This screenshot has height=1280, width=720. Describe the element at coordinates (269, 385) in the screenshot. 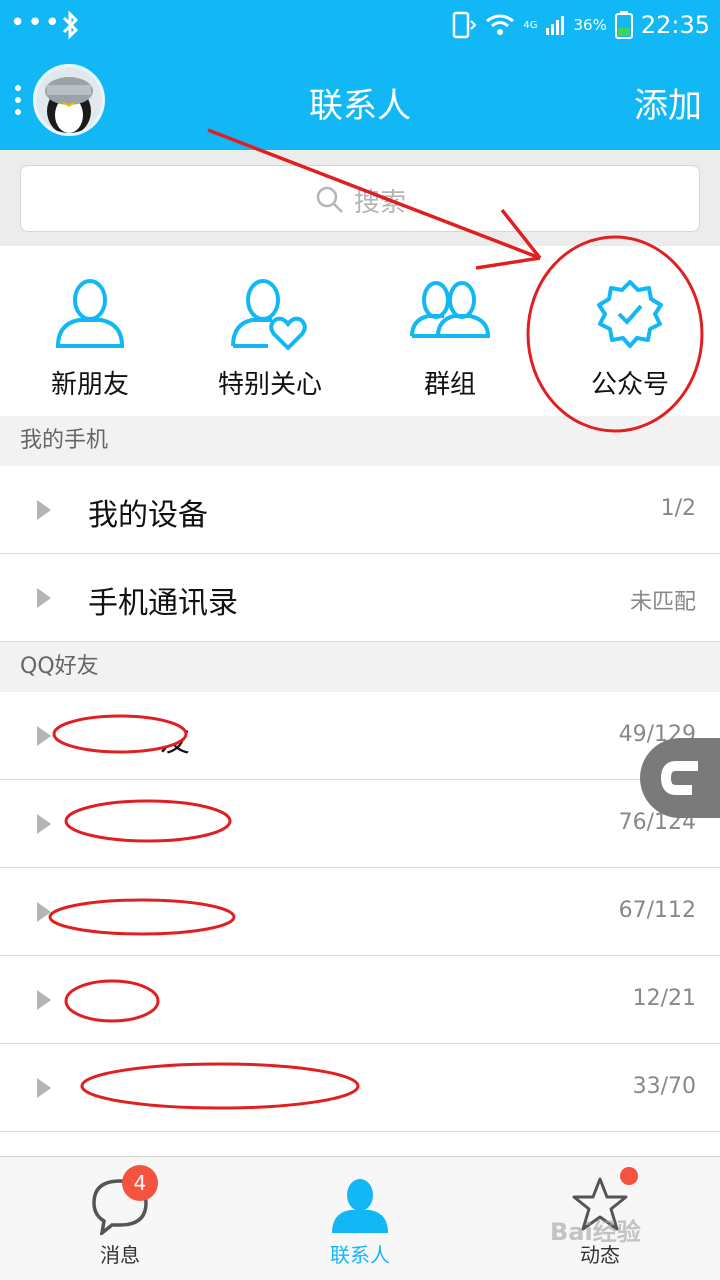

I see `shortcut-label: 特别关心` at that location.